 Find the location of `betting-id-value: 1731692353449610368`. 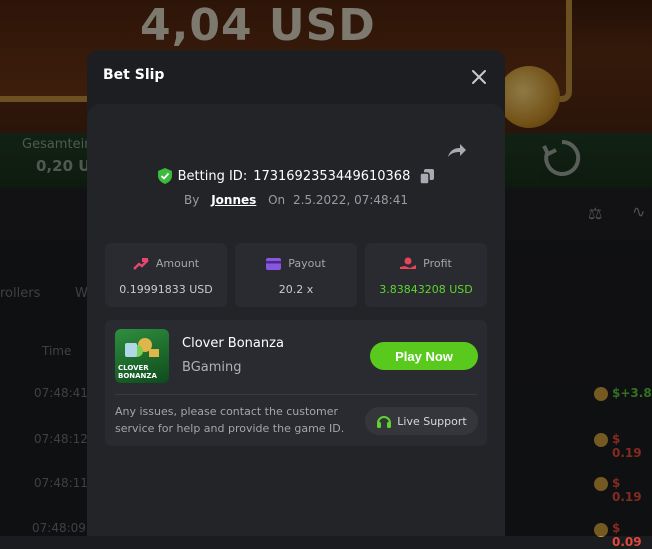

betting-id-value: 1731692353449610368 is located at coordinates (332, 176).